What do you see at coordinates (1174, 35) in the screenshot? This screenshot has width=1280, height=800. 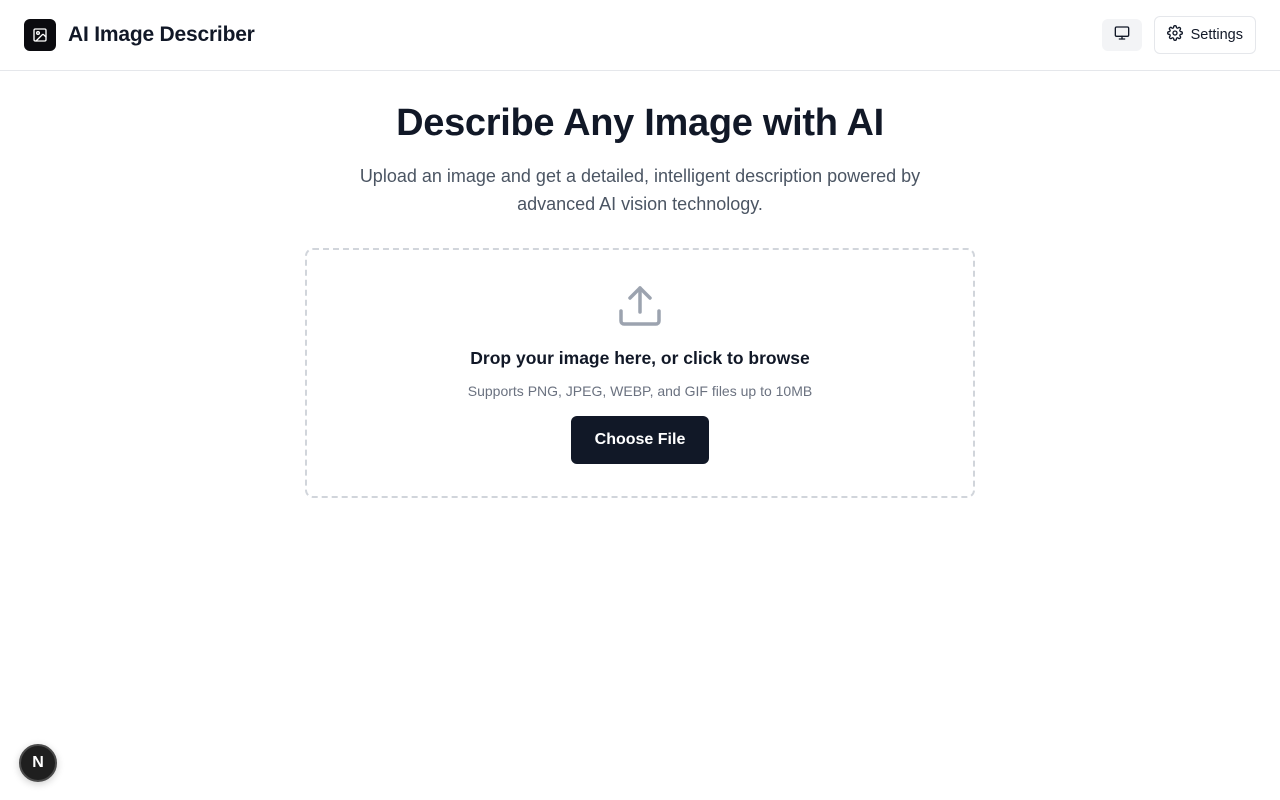 I see `gear-icon` at bounding box center [1174, 35].